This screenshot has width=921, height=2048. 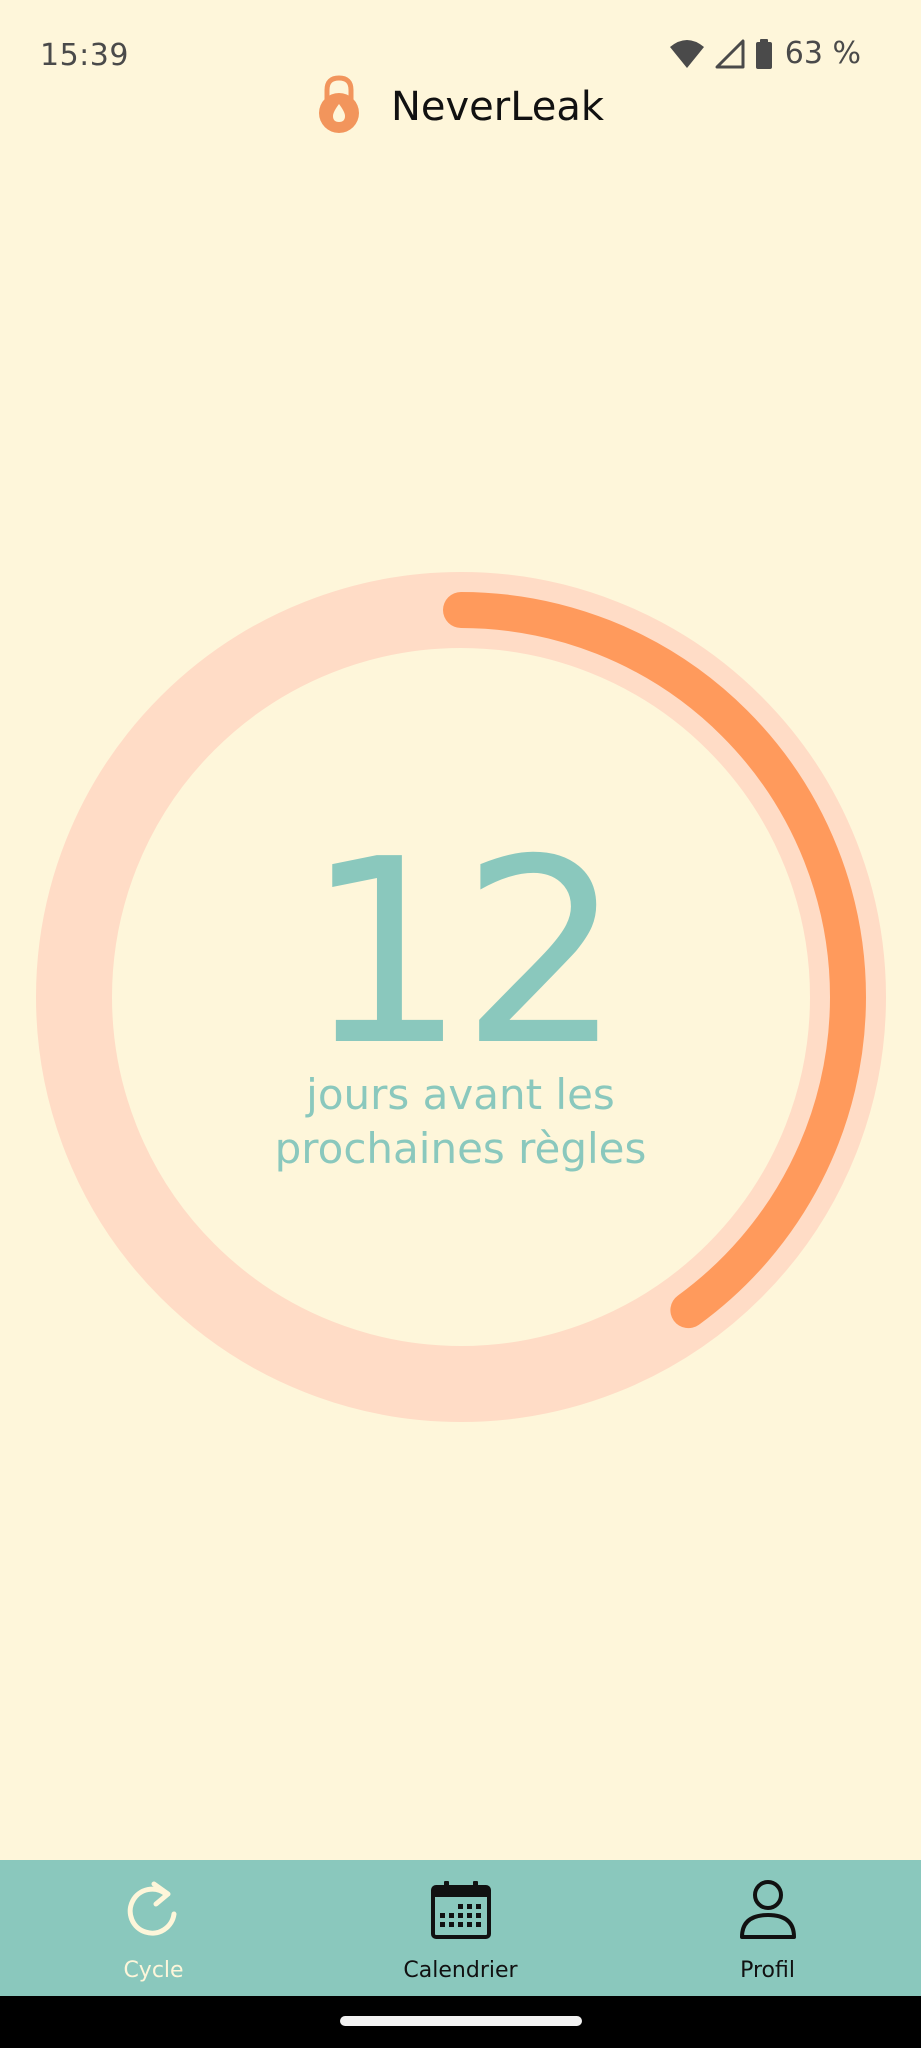 I want to click on refresh-icon, so click(x=154, y=1910).